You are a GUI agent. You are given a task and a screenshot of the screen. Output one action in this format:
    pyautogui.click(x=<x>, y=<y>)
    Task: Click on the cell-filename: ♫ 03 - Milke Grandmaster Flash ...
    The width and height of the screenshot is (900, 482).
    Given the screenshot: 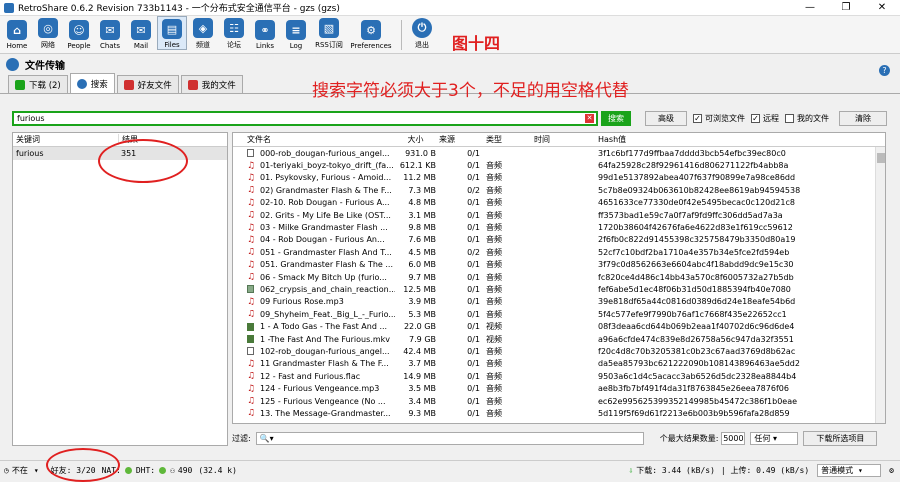 What is the action you would take?
    pyautogui.click(x=314, y=227)
    